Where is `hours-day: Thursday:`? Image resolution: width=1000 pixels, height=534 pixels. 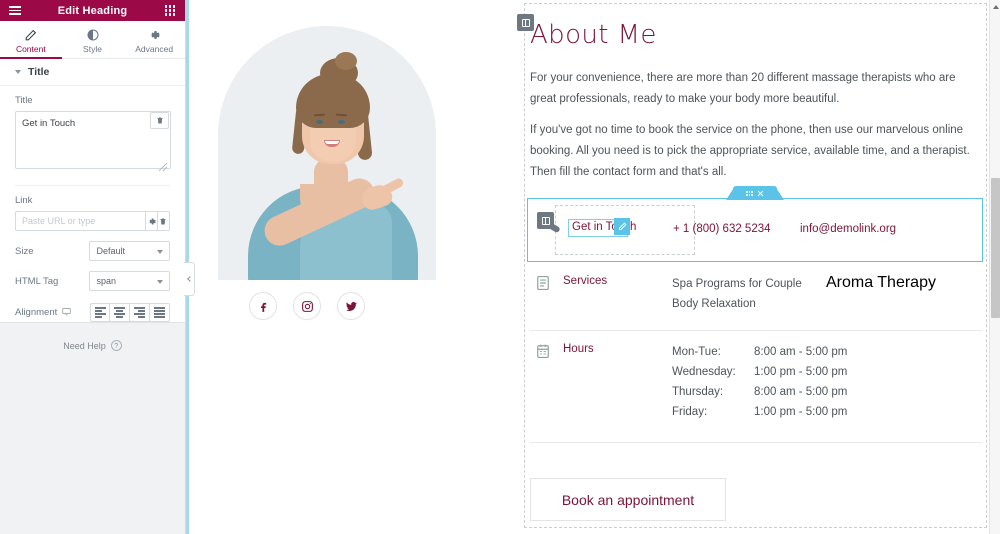
hours-day: Thursday: is located at coordinates (698, 392).